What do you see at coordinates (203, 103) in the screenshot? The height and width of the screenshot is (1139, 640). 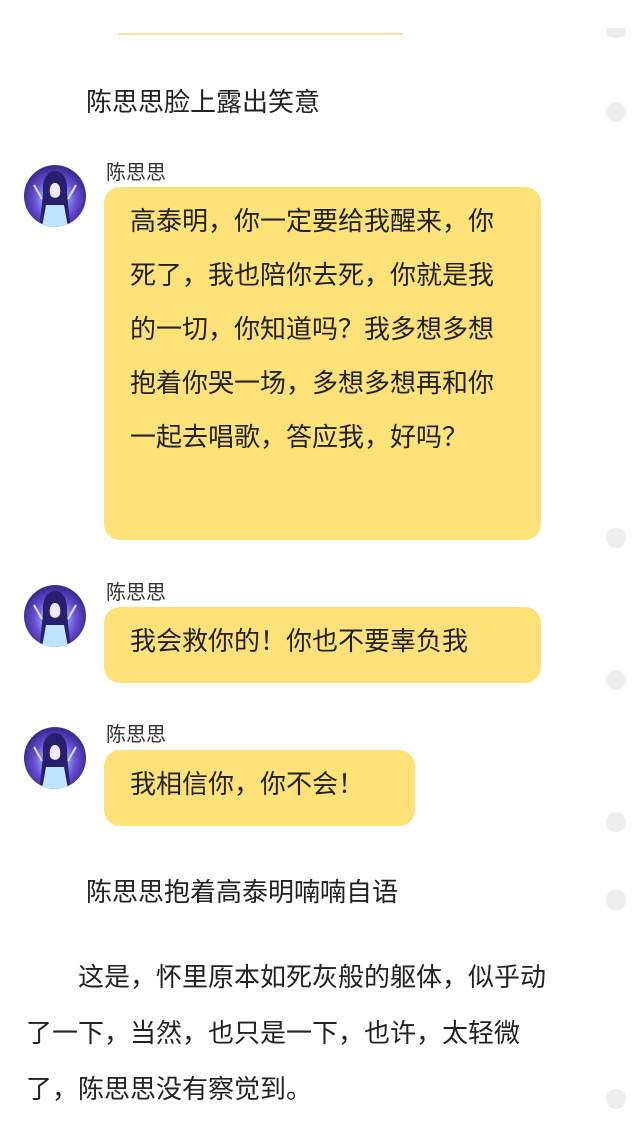 I see `narration-text: 陈思思脸上露出笑意` at bounding box center [203, 103].